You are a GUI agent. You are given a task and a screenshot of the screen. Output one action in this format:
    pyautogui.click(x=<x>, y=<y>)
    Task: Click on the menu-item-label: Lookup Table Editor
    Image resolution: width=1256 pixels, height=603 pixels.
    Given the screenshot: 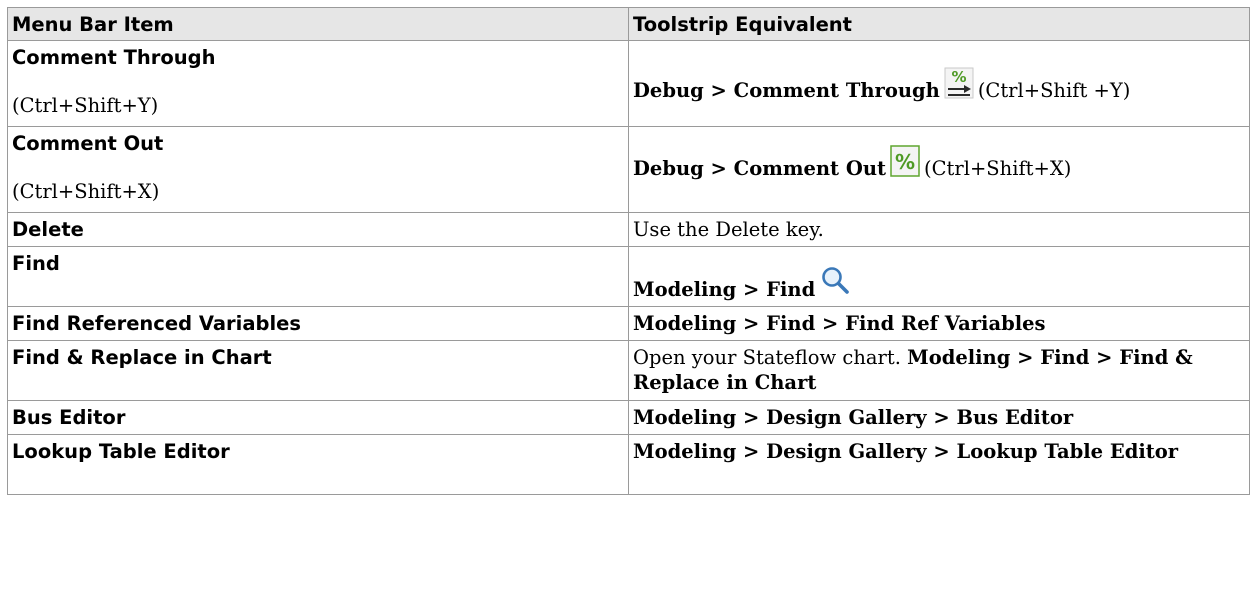 What is the action you would take?
    pyautogui.click(x=121, y=451)
    